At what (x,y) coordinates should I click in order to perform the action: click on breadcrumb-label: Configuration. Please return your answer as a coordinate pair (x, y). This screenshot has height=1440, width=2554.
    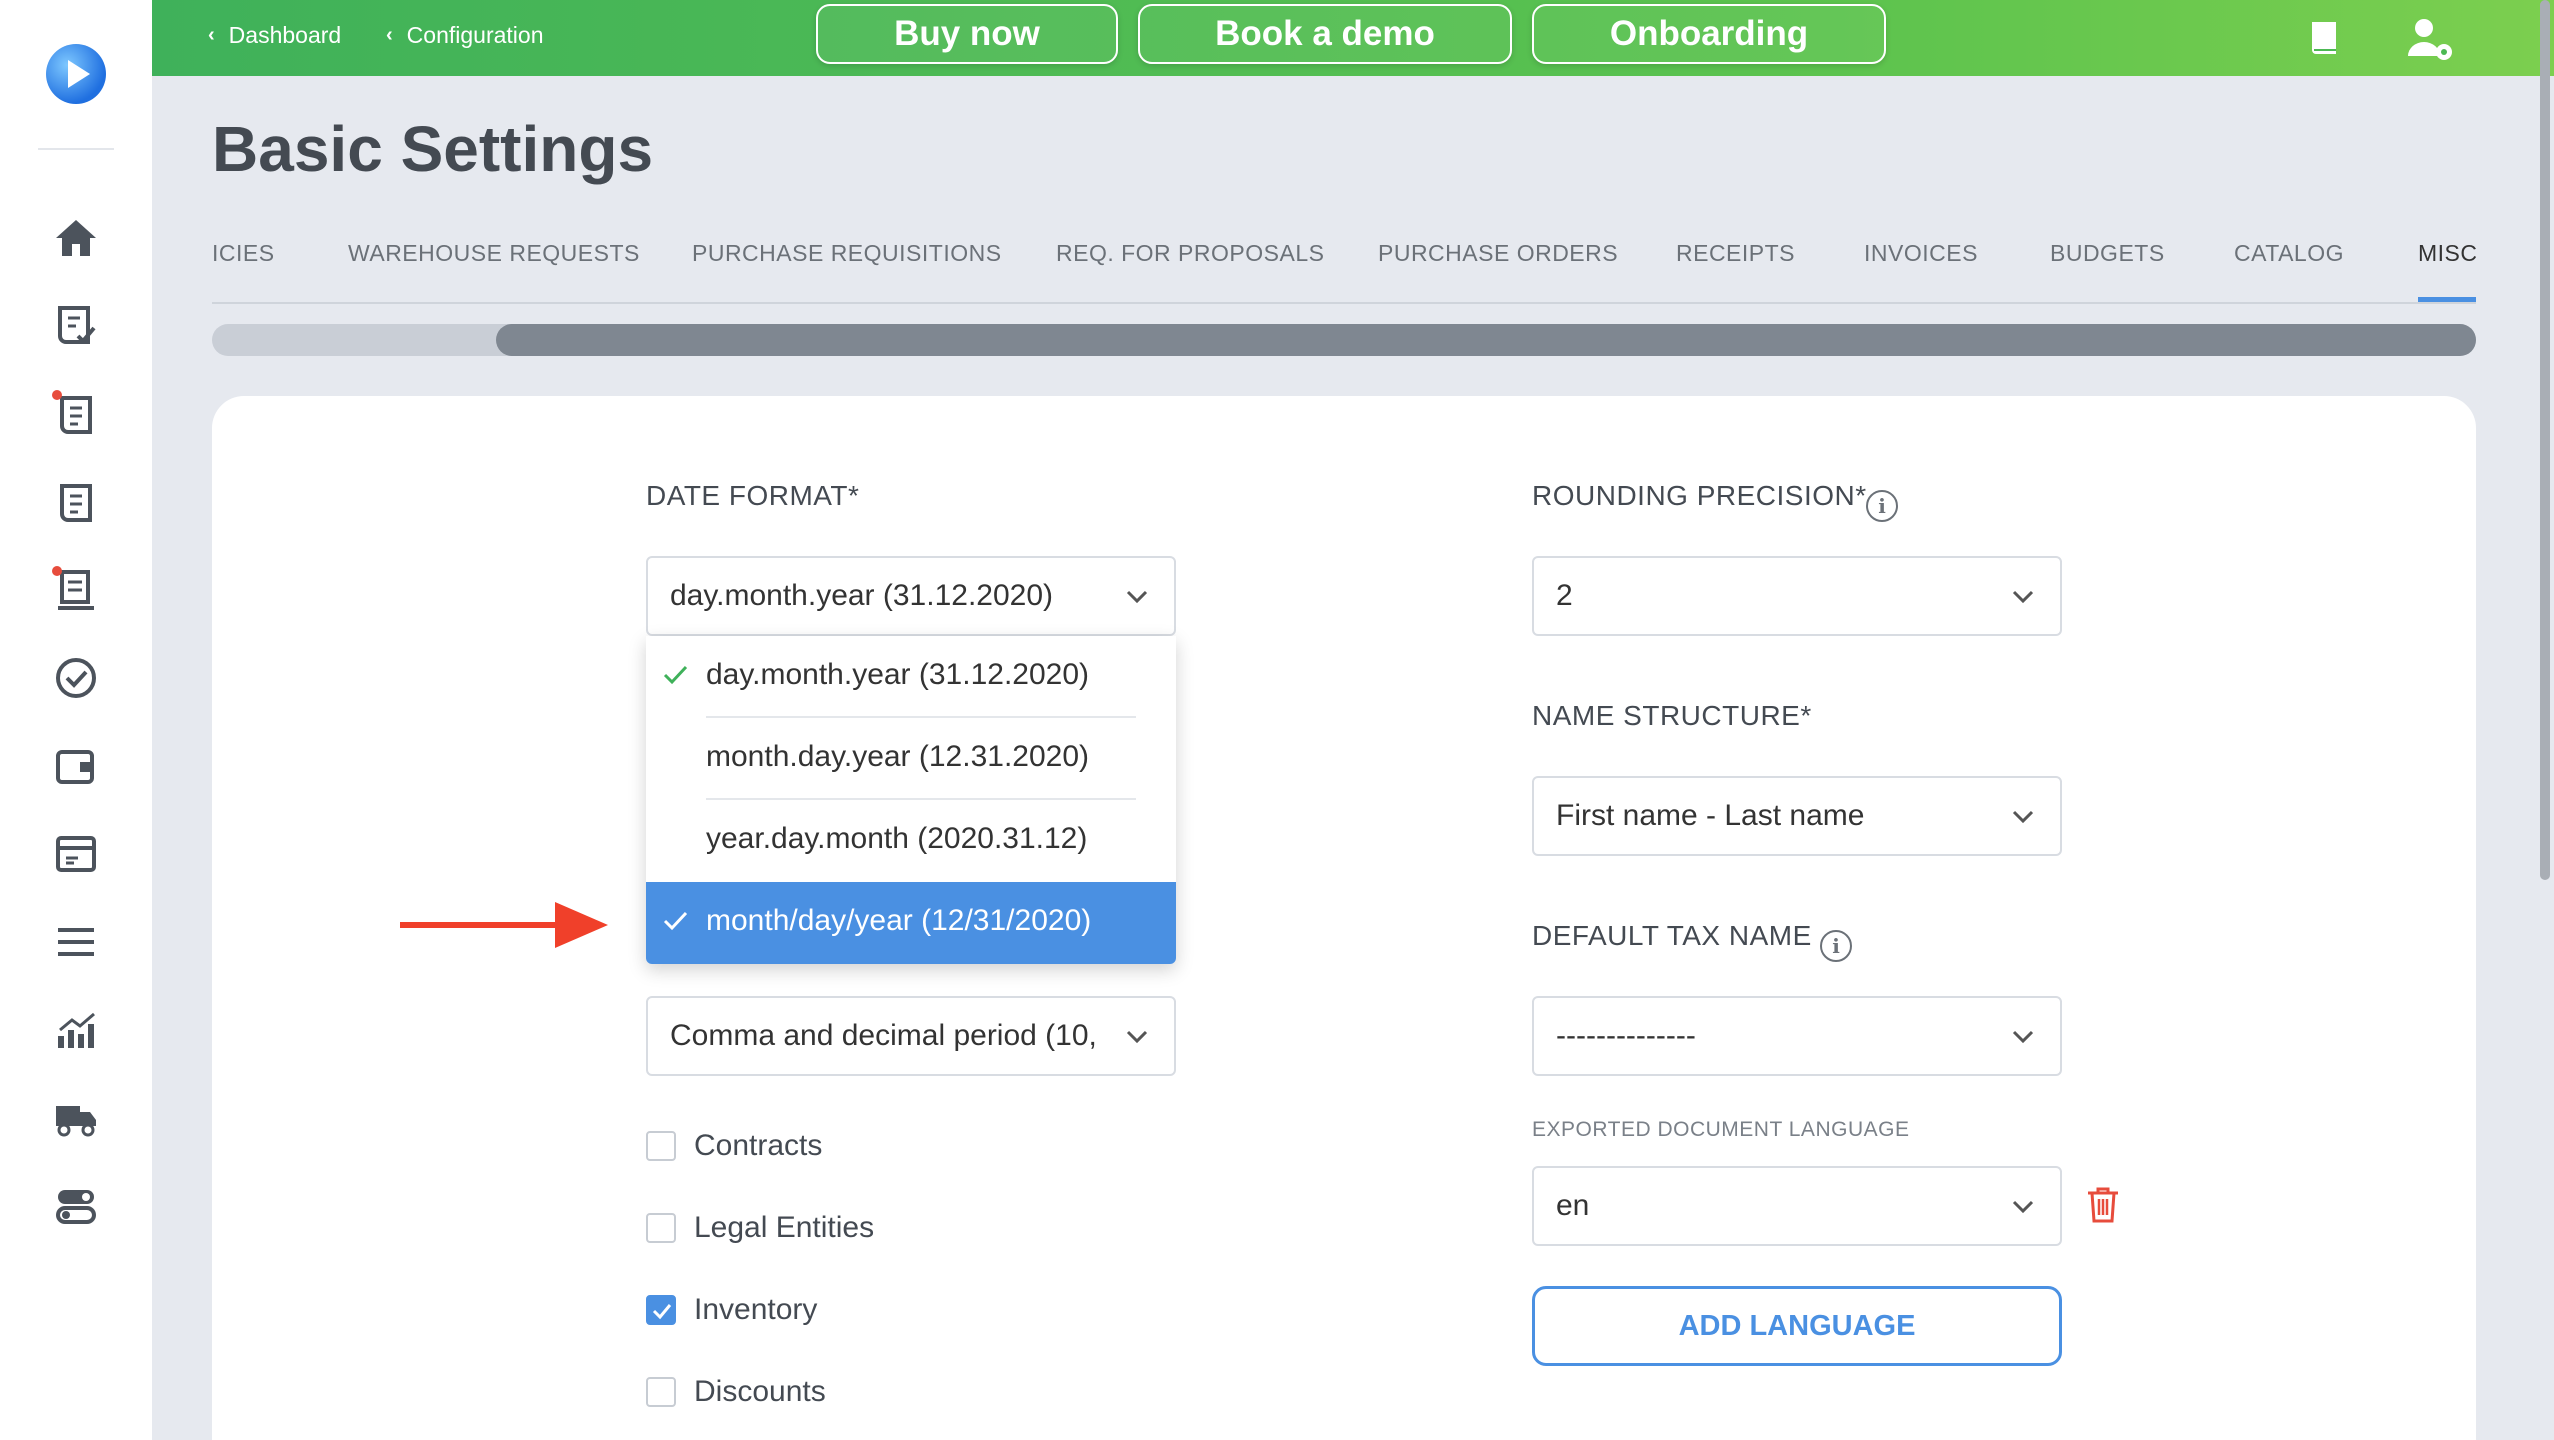
    Looking at the image, I should click on (475, 35).